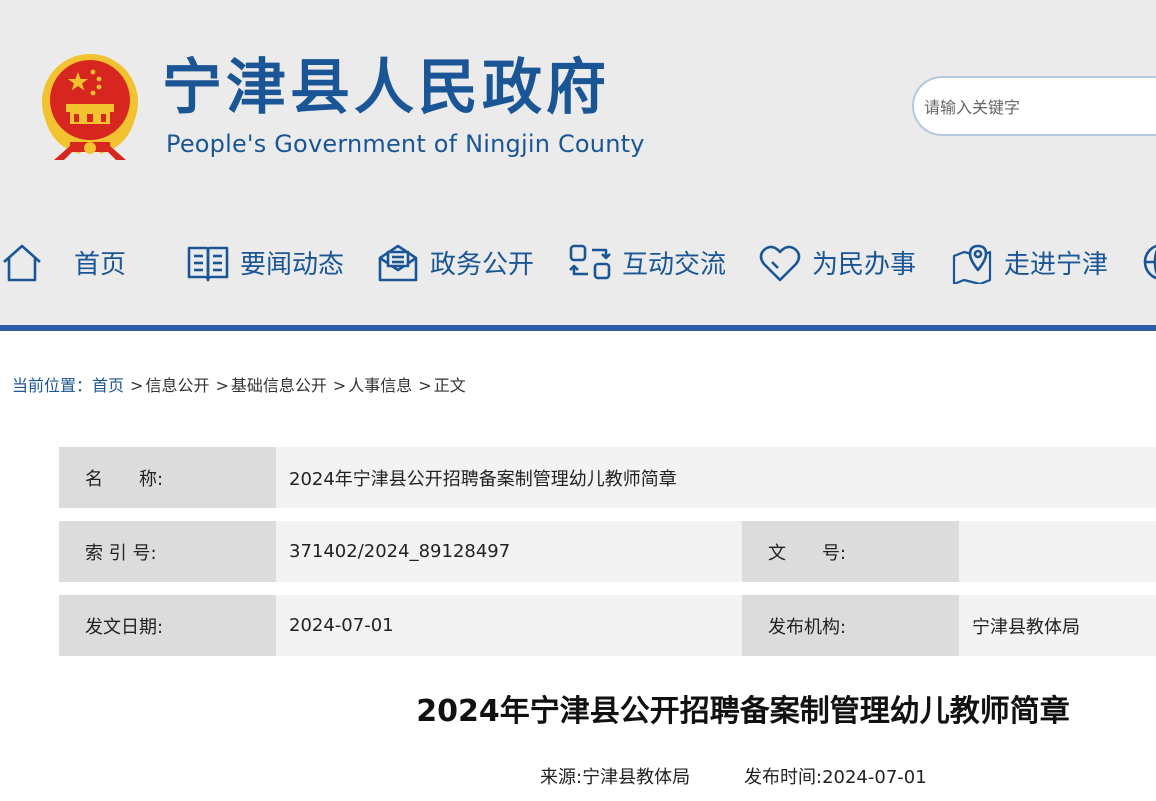 This screenshot has width=1156, height=801. Describe the element at coordinates (482, 264) in the screenshot. I see `nav-label: 政务公开` at that location.